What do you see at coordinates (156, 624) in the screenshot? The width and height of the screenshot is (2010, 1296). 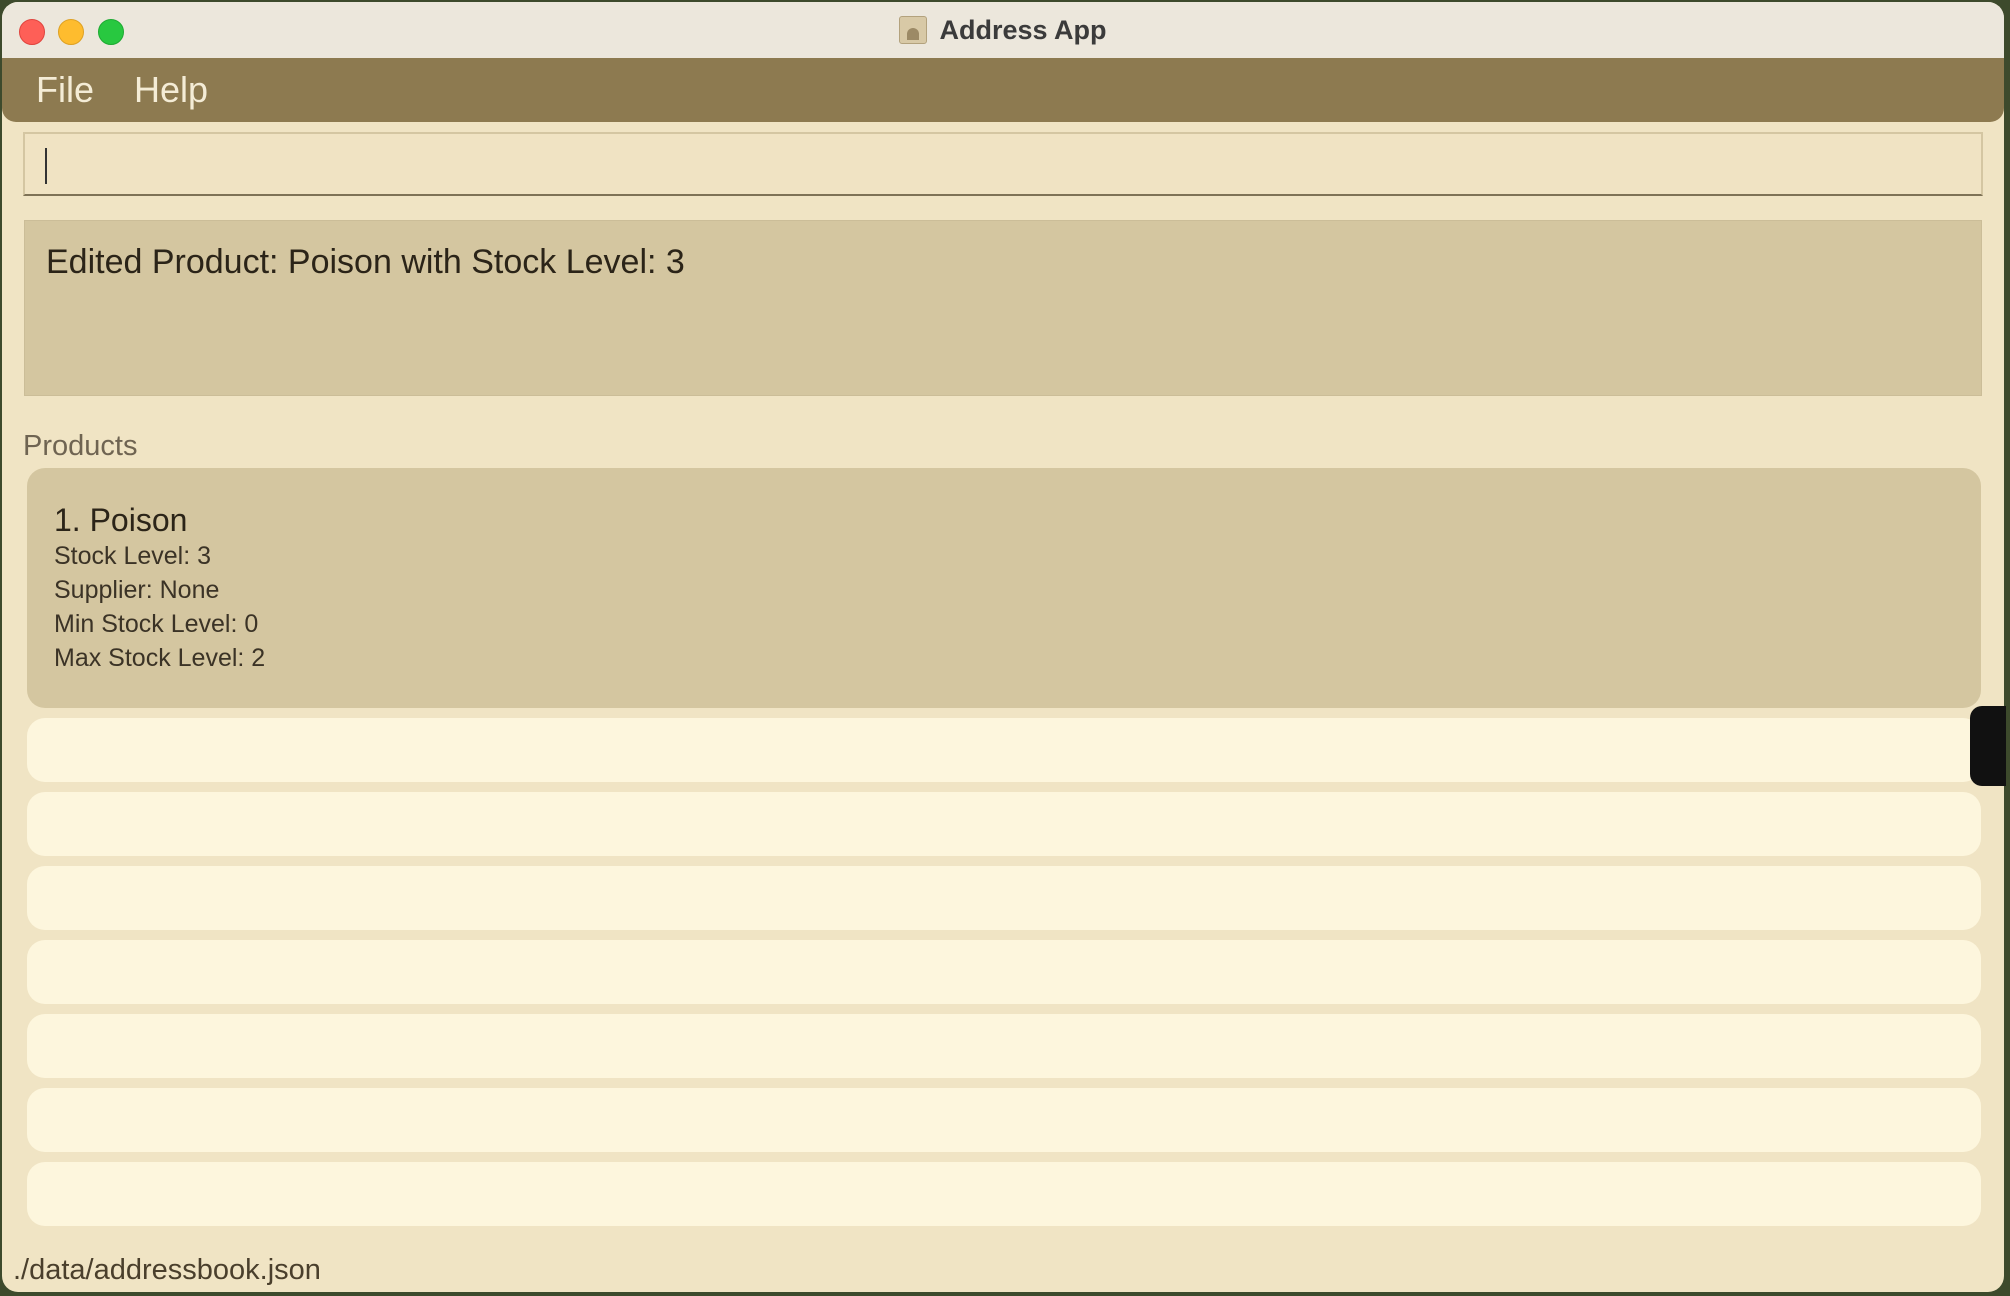 I see `product-min-stock: Min Stock Level: 0` at bounding box center [156, 624].